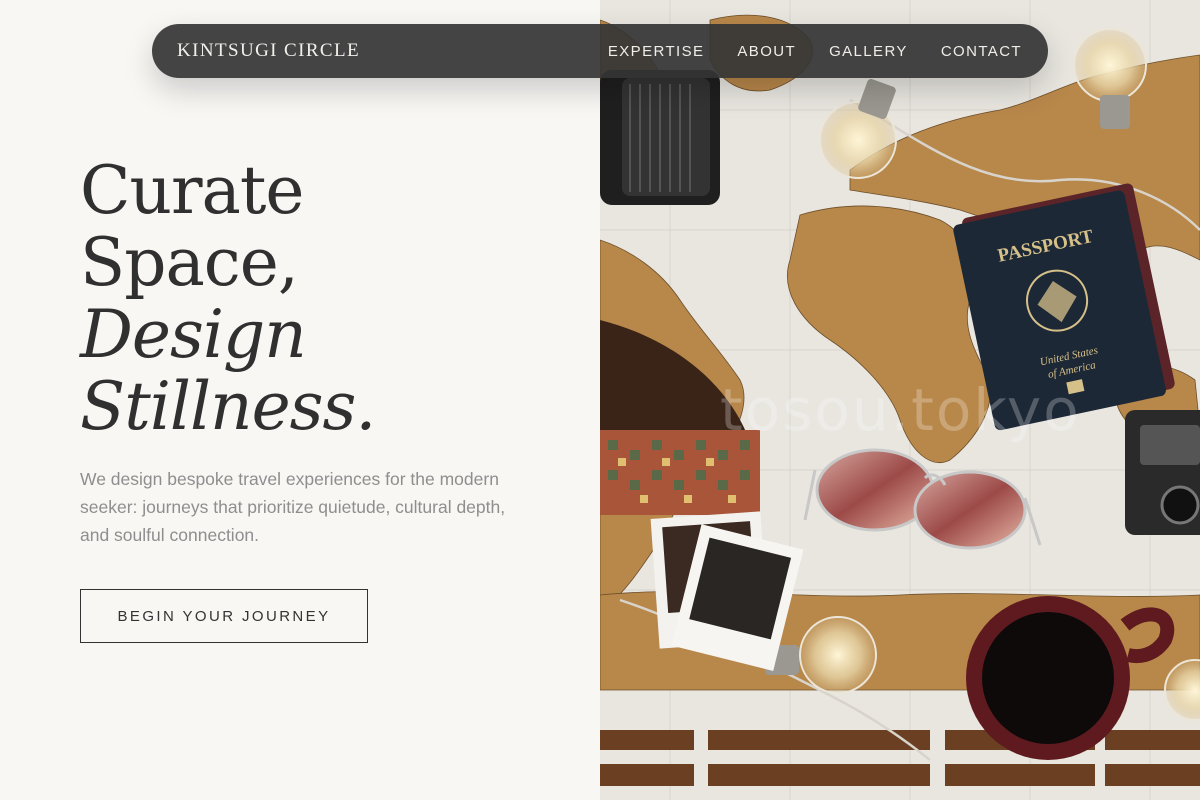 Image resolution: width=1200 pixels, height=800 pixels. I want to click on begin-journey-button: BEGIN YOUR JOURNEY, so click(224, 616).